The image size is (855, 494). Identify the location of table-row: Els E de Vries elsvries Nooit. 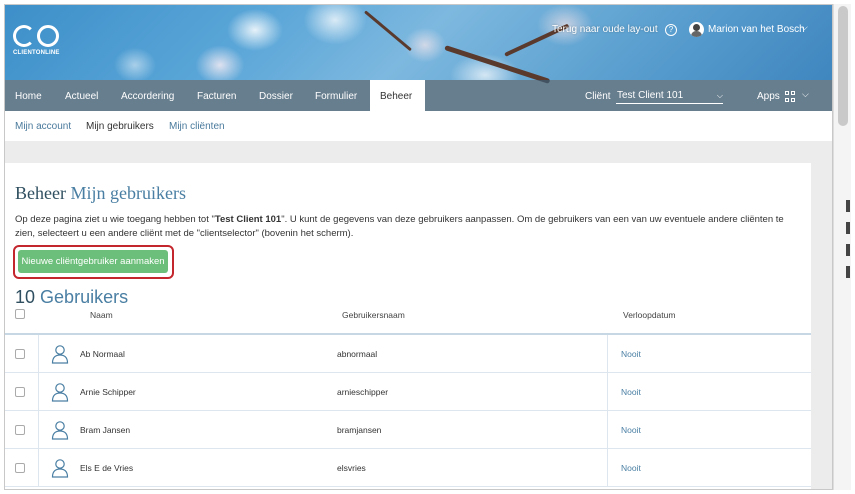
(408, 468).